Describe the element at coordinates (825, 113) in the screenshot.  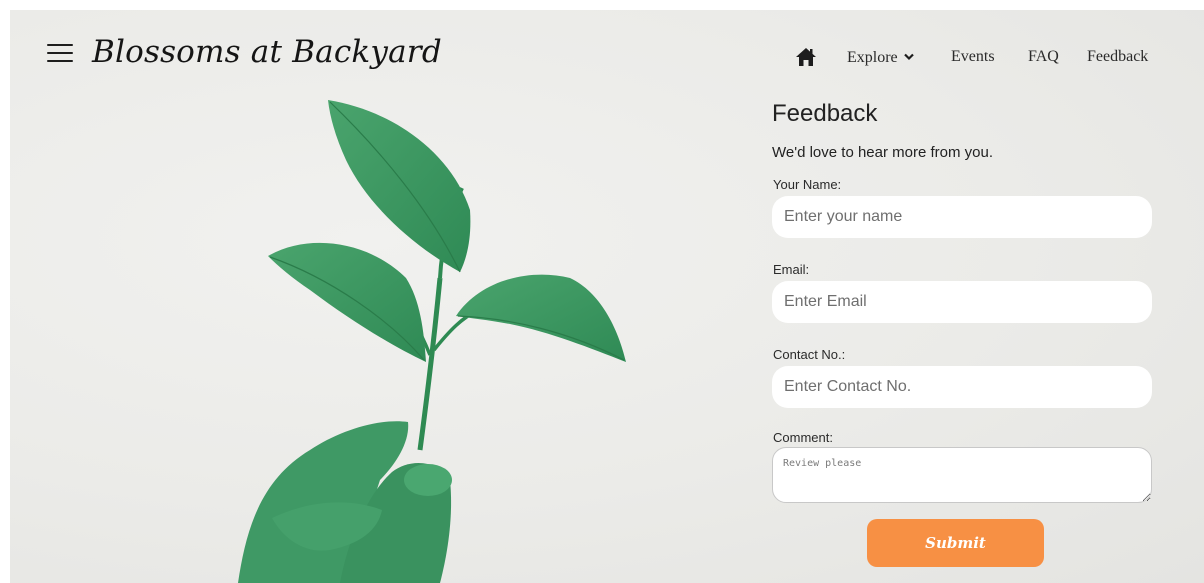
I see `form-title: Feedback` at that location.